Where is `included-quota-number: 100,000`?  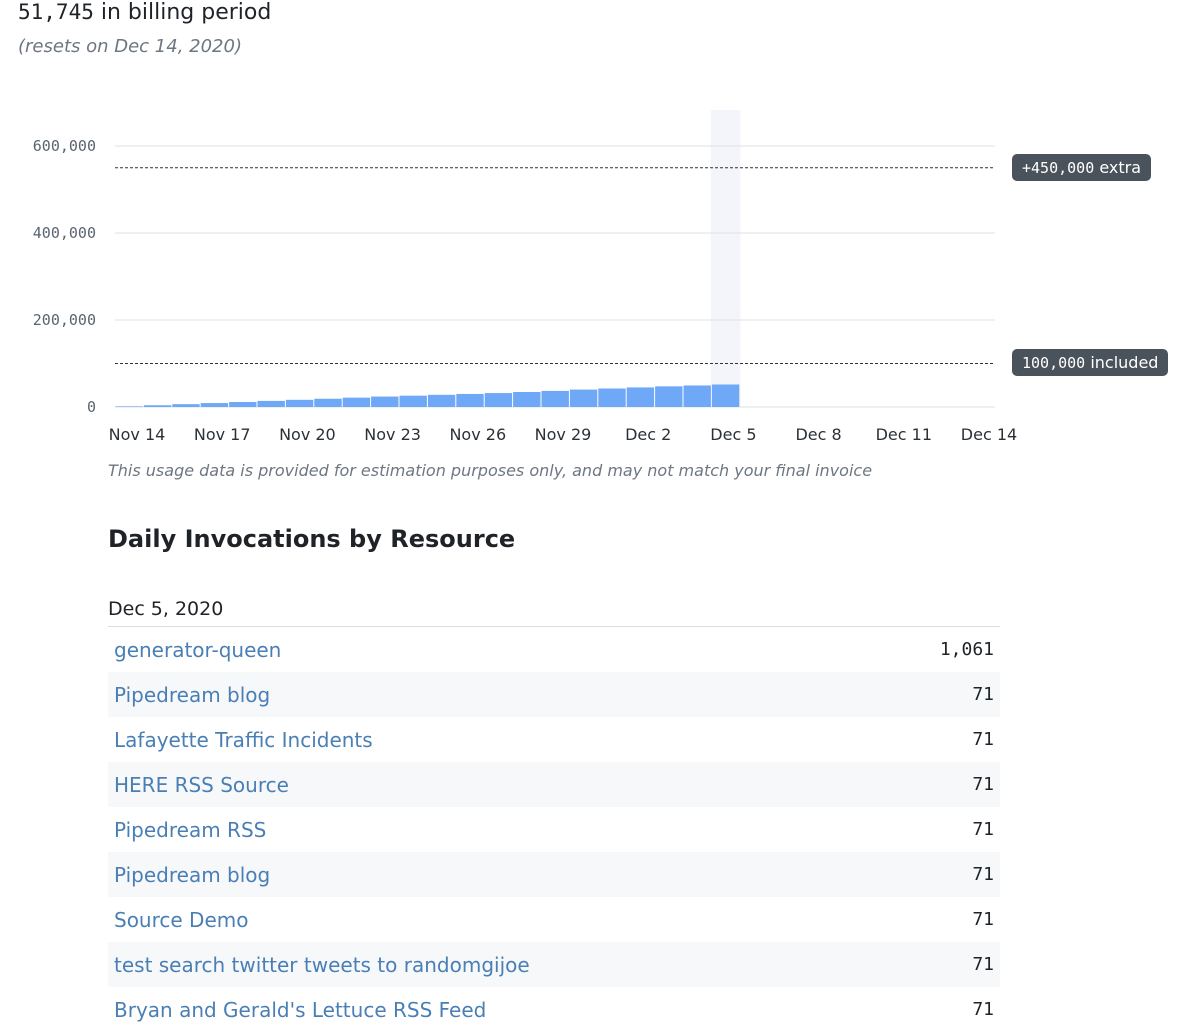
included-quota-number: 100,000 is located at coordinates (1054, 363).